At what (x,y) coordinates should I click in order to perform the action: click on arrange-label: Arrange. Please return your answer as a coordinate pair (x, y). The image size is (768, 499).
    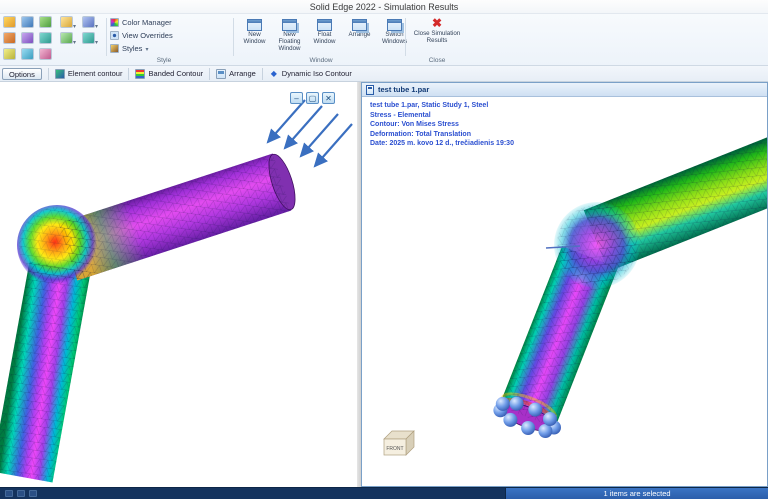
    Looking at the image, I should click on (359, 34).